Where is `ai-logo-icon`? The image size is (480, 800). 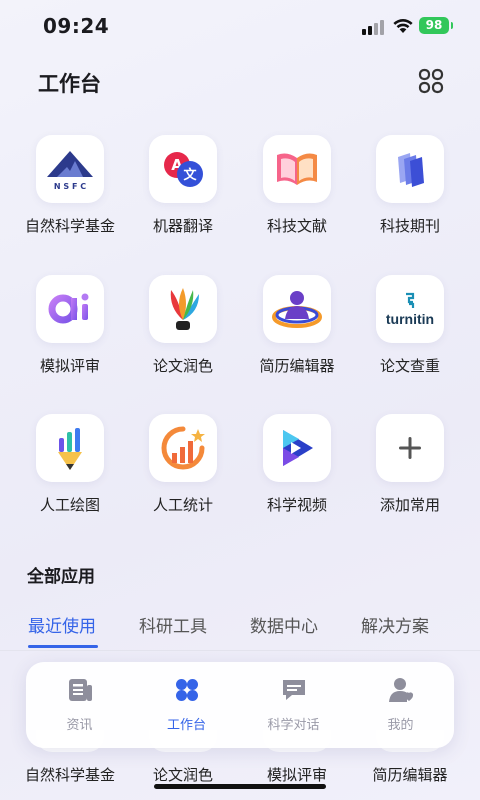 ai-logo-icon is located at coordinates (70, 309).